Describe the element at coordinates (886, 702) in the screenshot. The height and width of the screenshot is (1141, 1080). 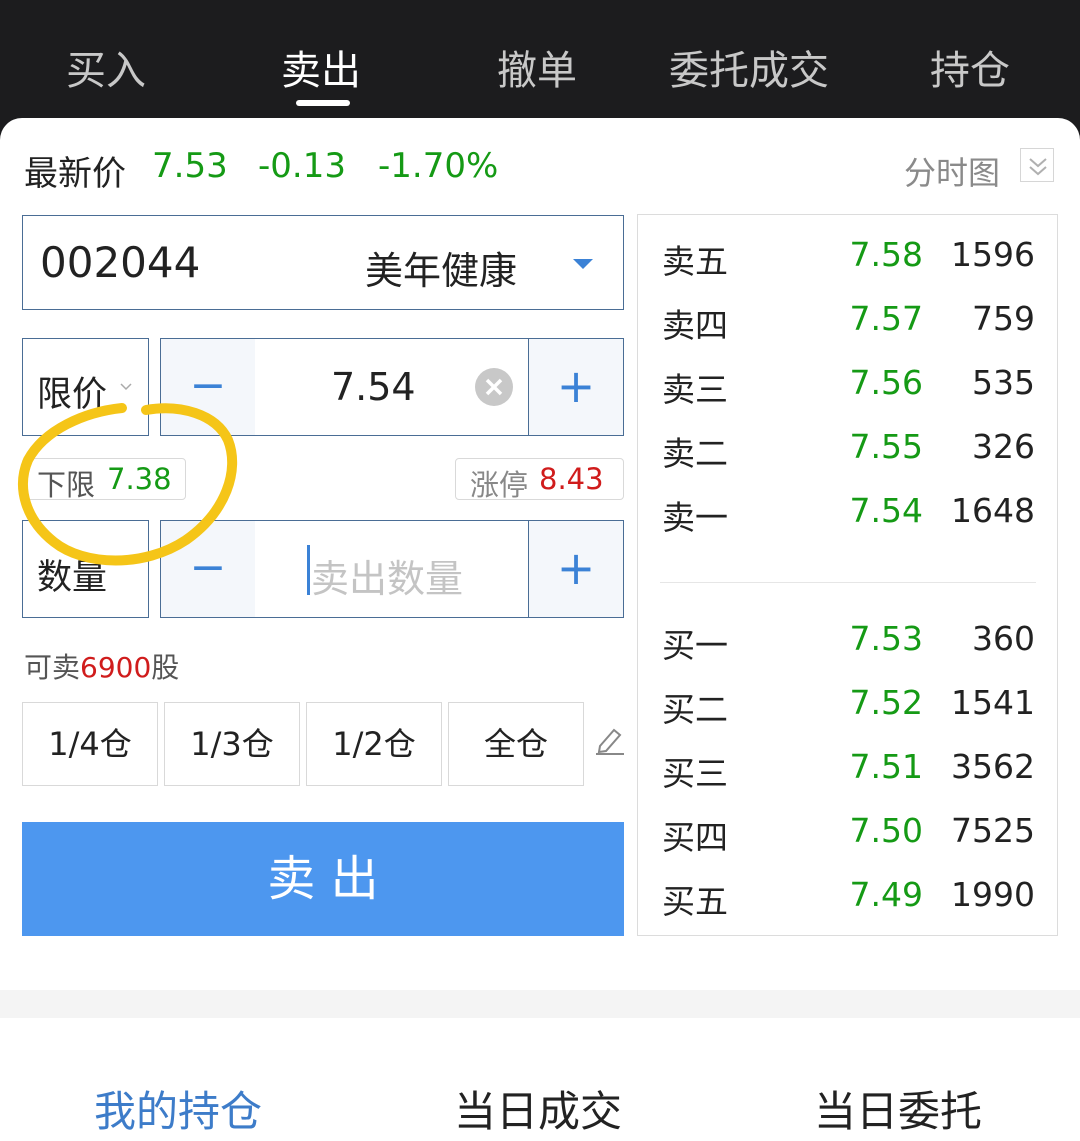
I see `bid-price: 7.52` at that location.